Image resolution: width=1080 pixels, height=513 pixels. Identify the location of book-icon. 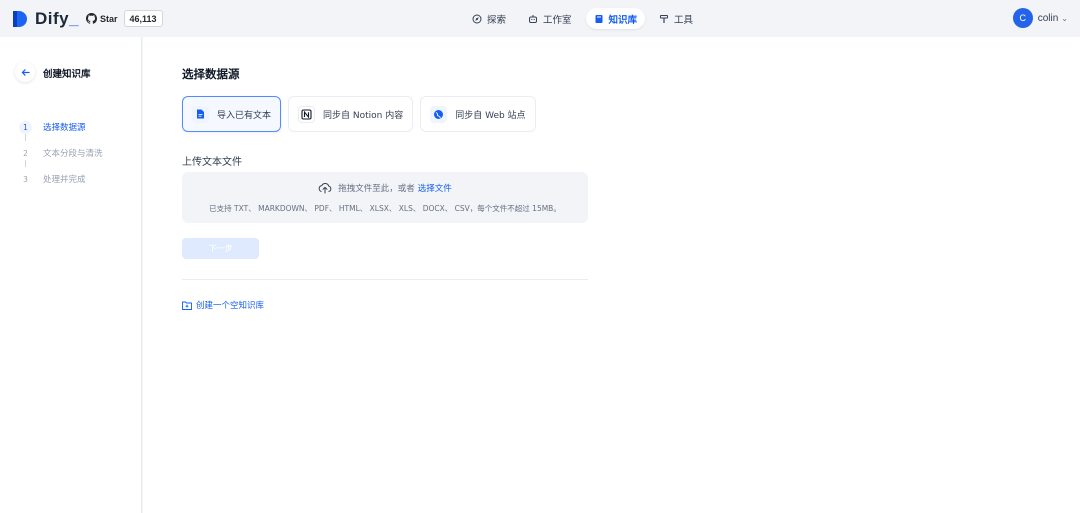
(599, 18).